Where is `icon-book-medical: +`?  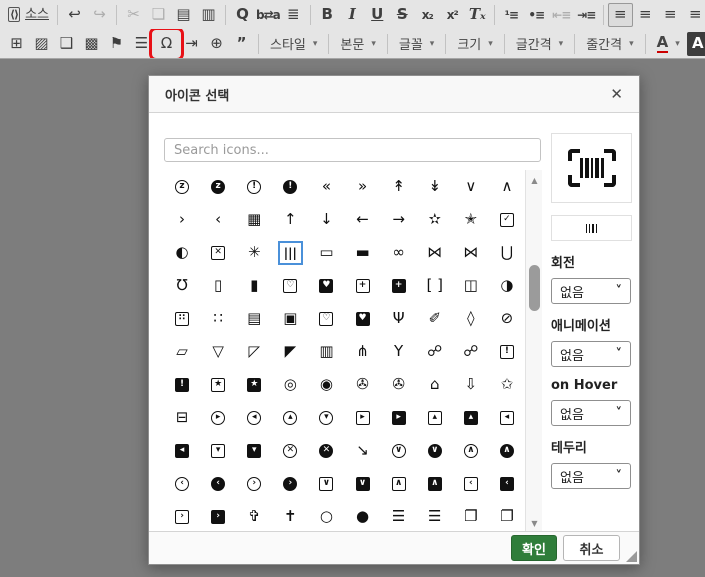
icon-book-medical: + is located at coordinates (362, 285).